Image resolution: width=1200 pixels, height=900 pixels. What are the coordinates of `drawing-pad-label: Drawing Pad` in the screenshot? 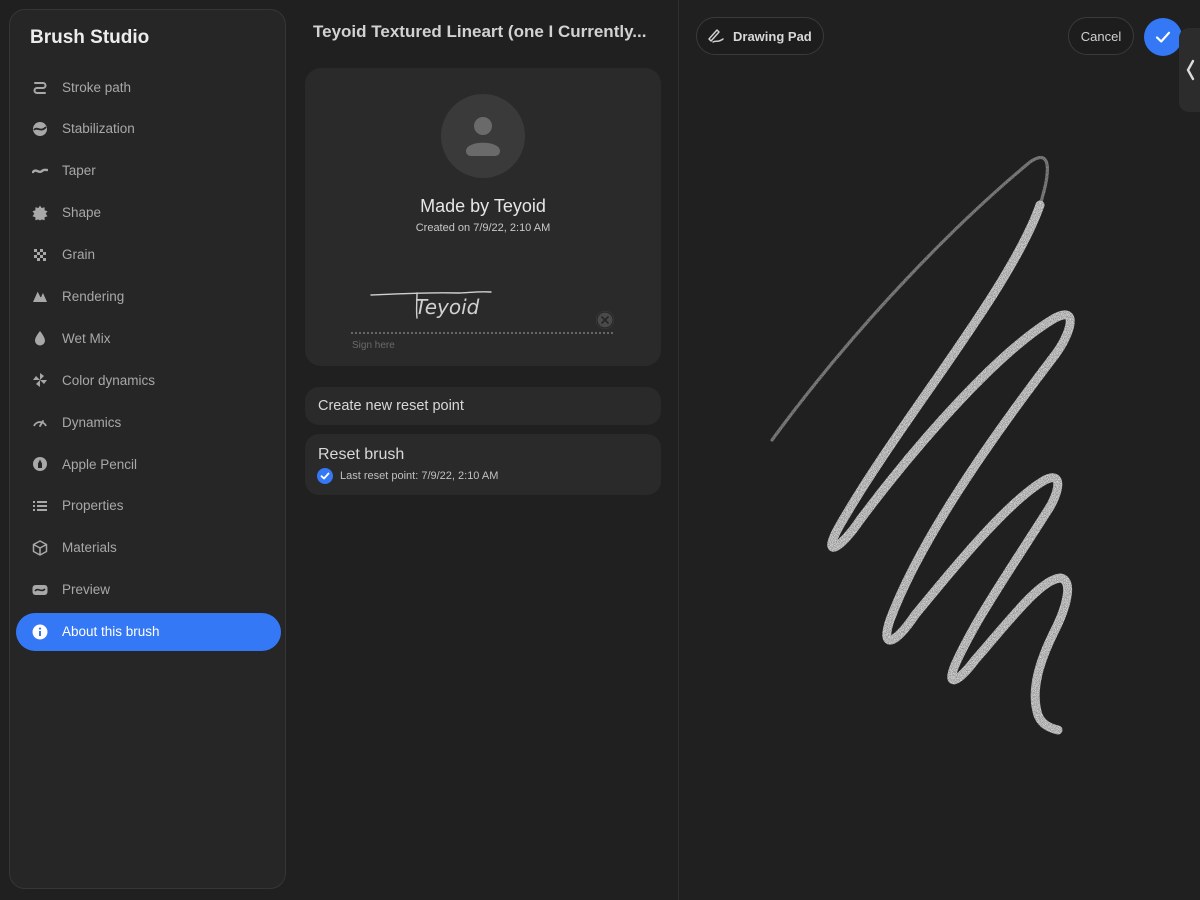 It's located at (772, 36).